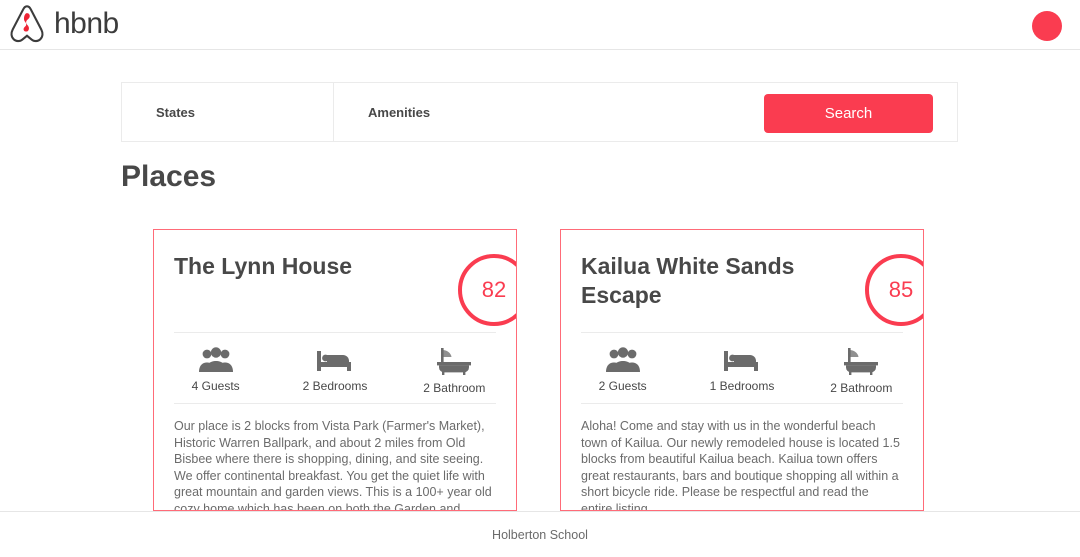 This screenshot has width=1080, height=557. Describe the element at coordinates (622, 386) in the screenshot. I see `guests-label: 2 Guests` at that location.